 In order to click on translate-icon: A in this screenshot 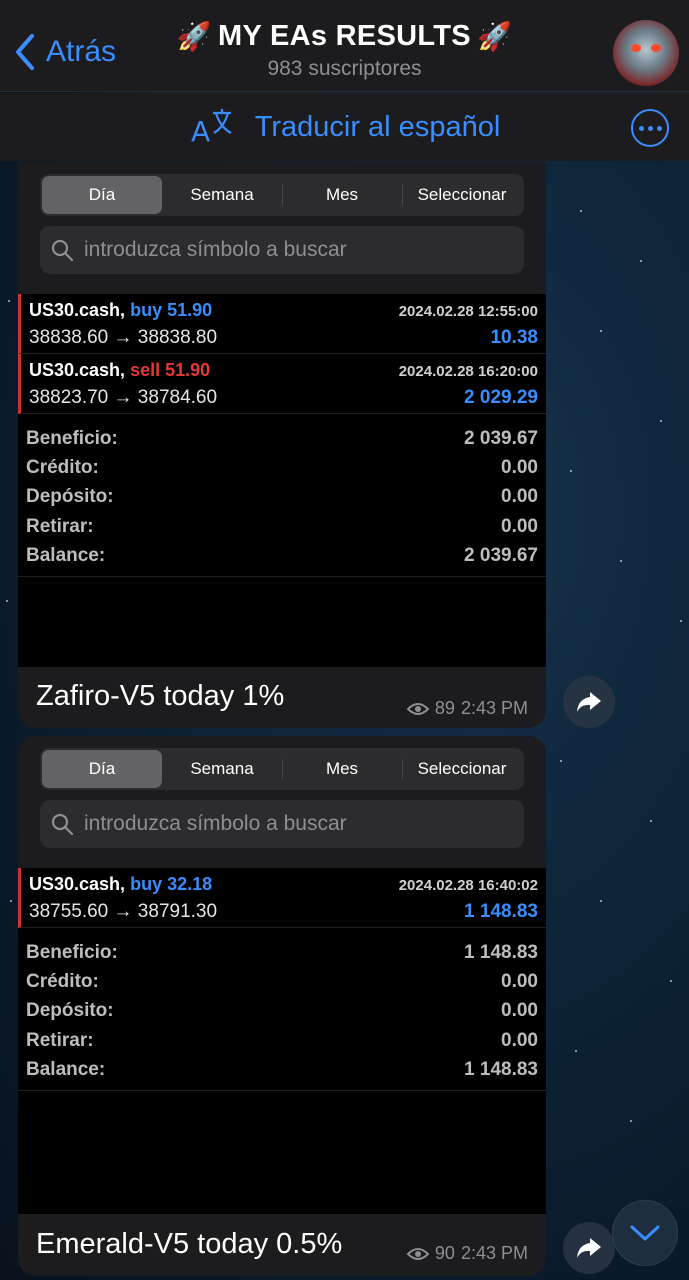, I will do `click(211, 128)`.